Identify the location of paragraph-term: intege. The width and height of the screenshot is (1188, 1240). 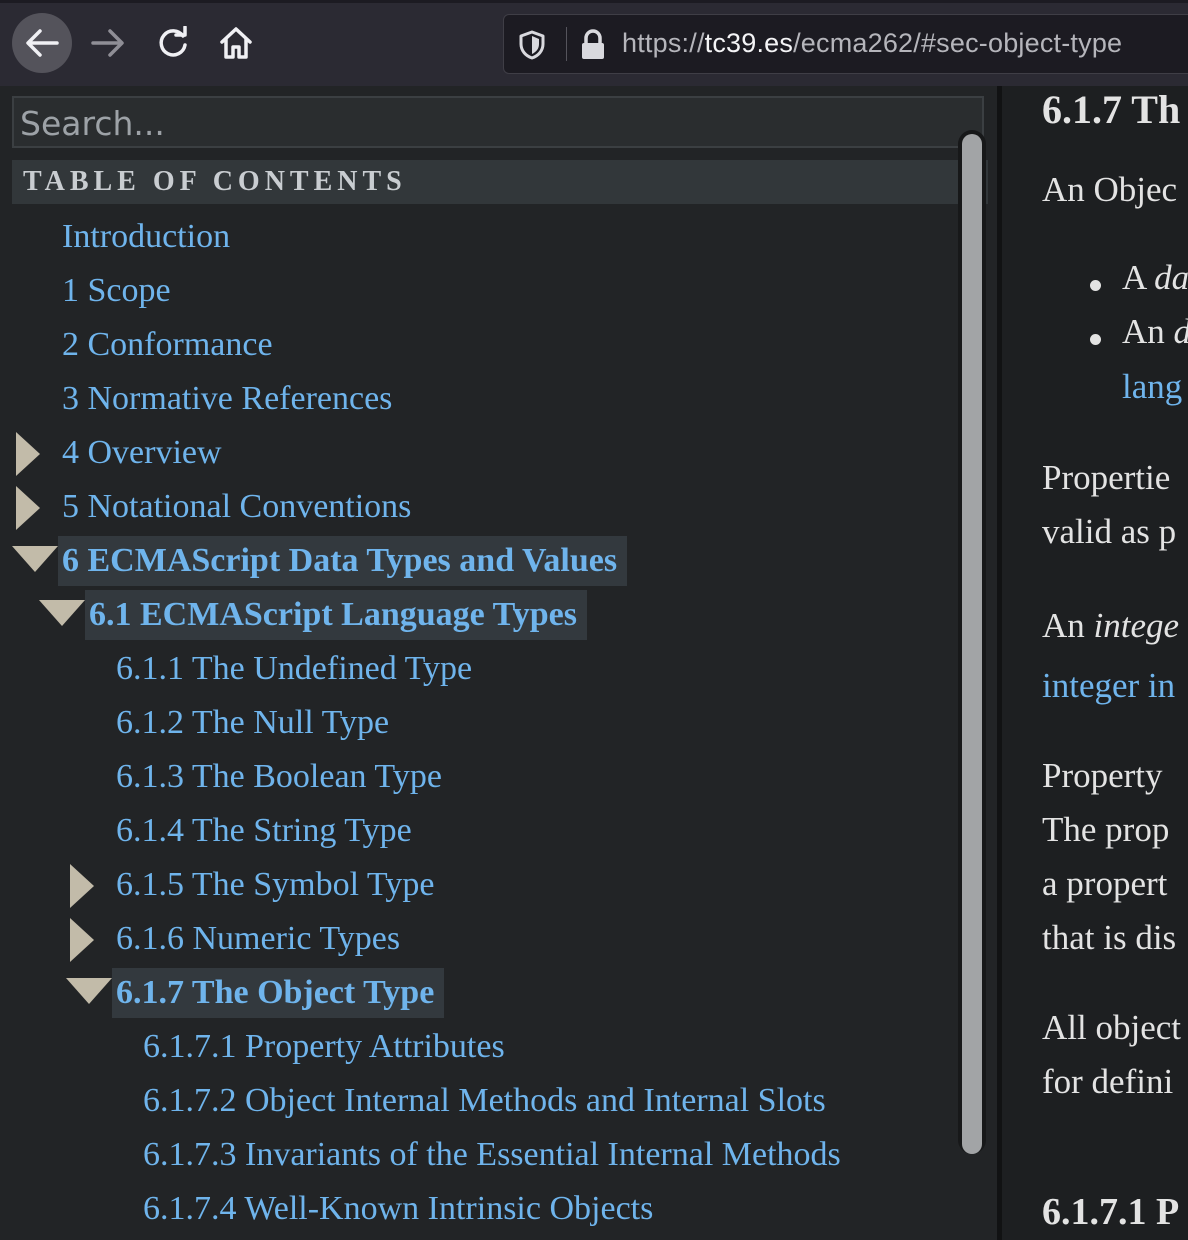
(1136, 625).